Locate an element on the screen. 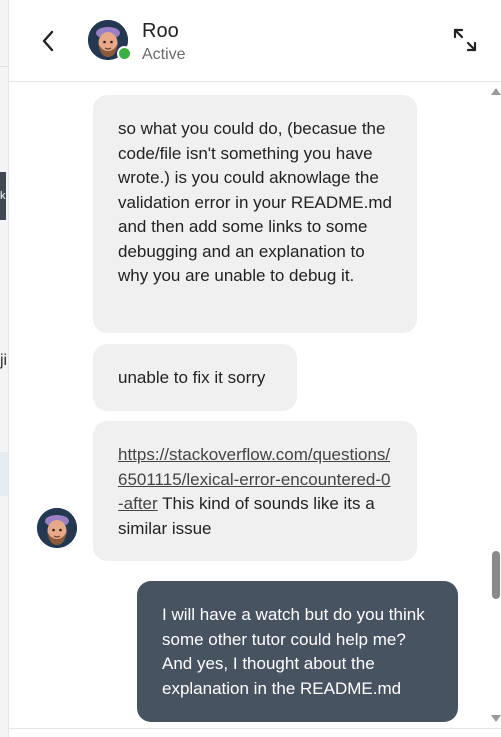 The height and width of the screenshot is (737, 501). expand-button is located at coordinates (465, 40).